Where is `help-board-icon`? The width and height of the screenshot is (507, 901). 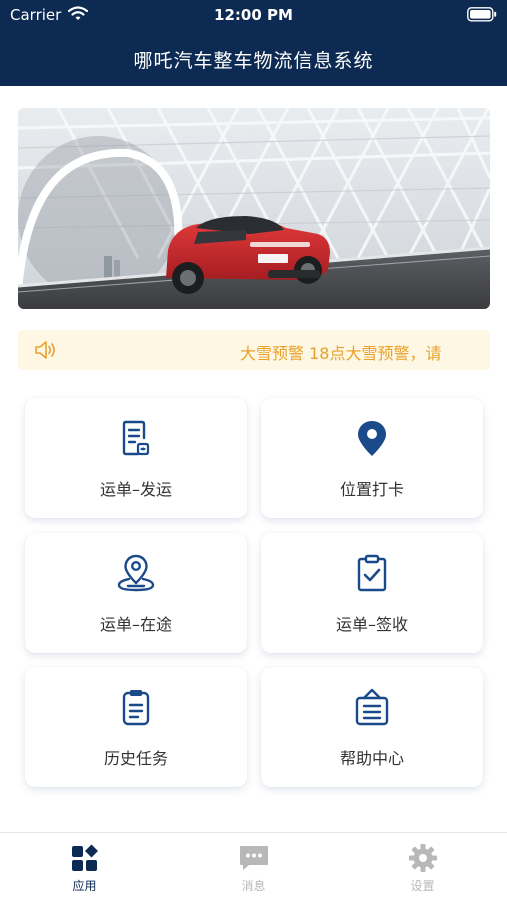
help-board-icon is located at coordinates (372, 707).